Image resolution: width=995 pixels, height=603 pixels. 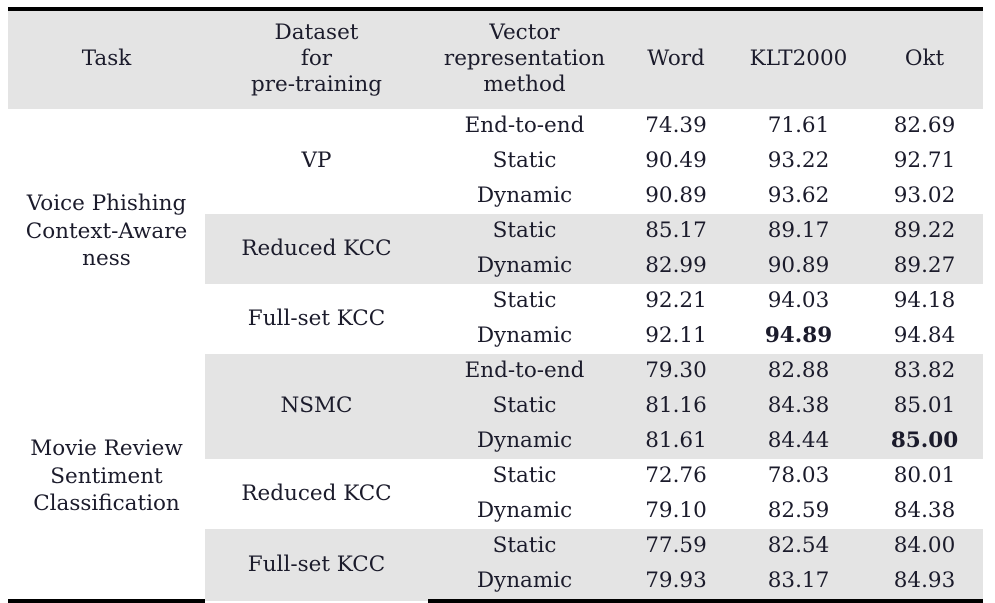 I want to click on value-cell-okt: 84.00, so click(x=924, y=546).